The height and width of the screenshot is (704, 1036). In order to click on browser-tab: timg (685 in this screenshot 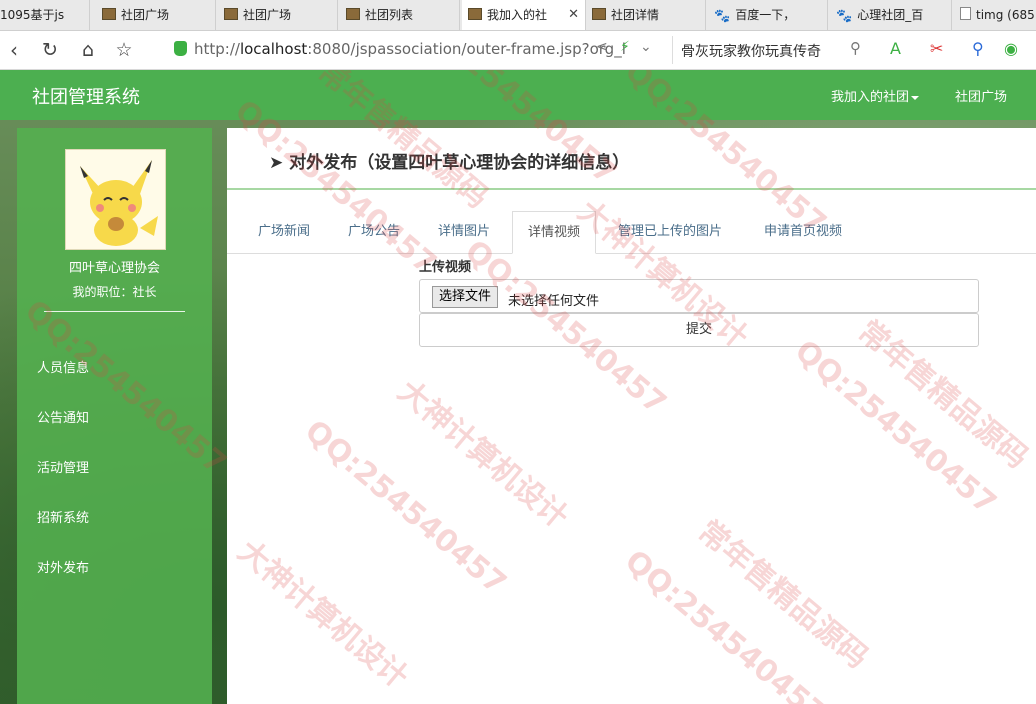, I will do `click(995, 15)`.